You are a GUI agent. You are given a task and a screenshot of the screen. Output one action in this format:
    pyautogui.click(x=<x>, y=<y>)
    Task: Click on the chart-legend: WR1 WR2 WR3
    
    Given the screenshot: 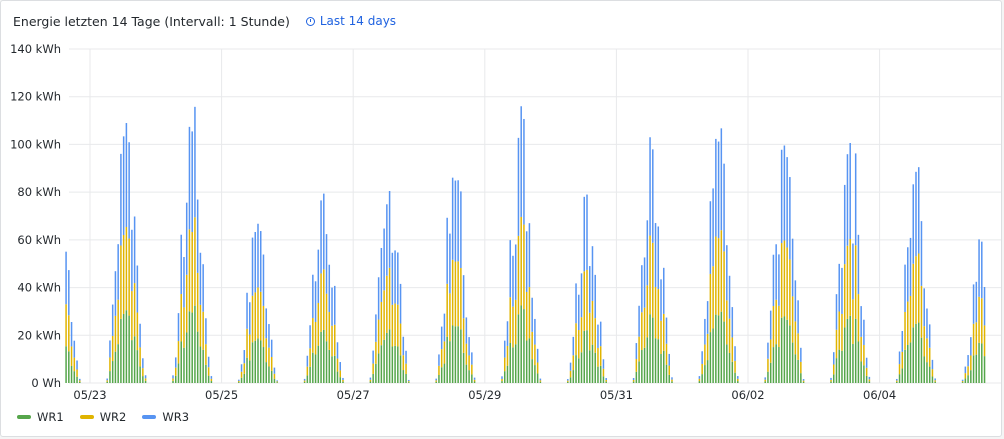 What is the action you would take?
    pyautogui.click(x=103, y=417)
    